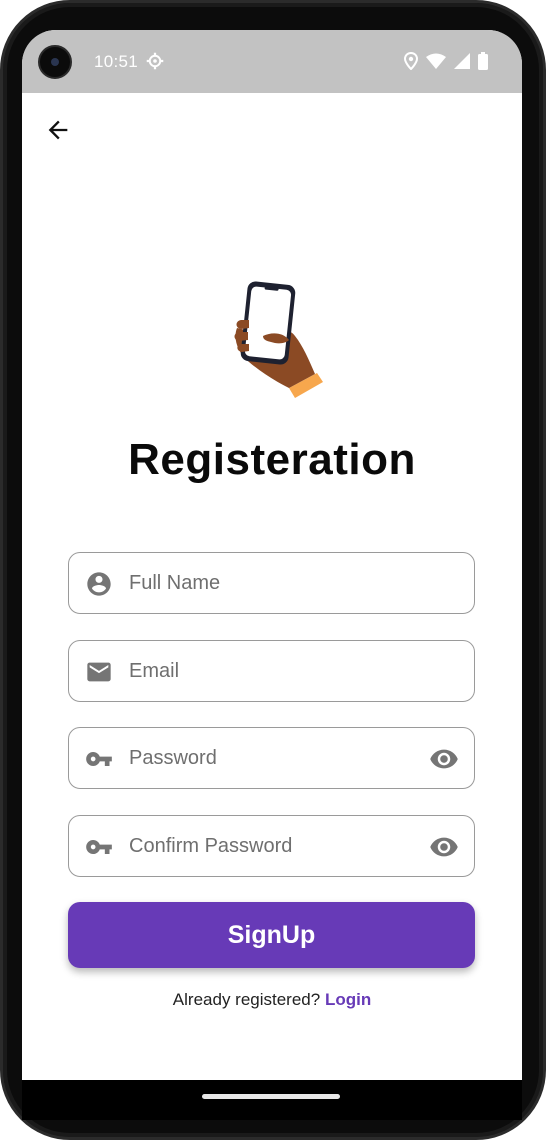  Describe the element at coordinates (55, 62) in the screenshot. I see `front-camera` at that location.